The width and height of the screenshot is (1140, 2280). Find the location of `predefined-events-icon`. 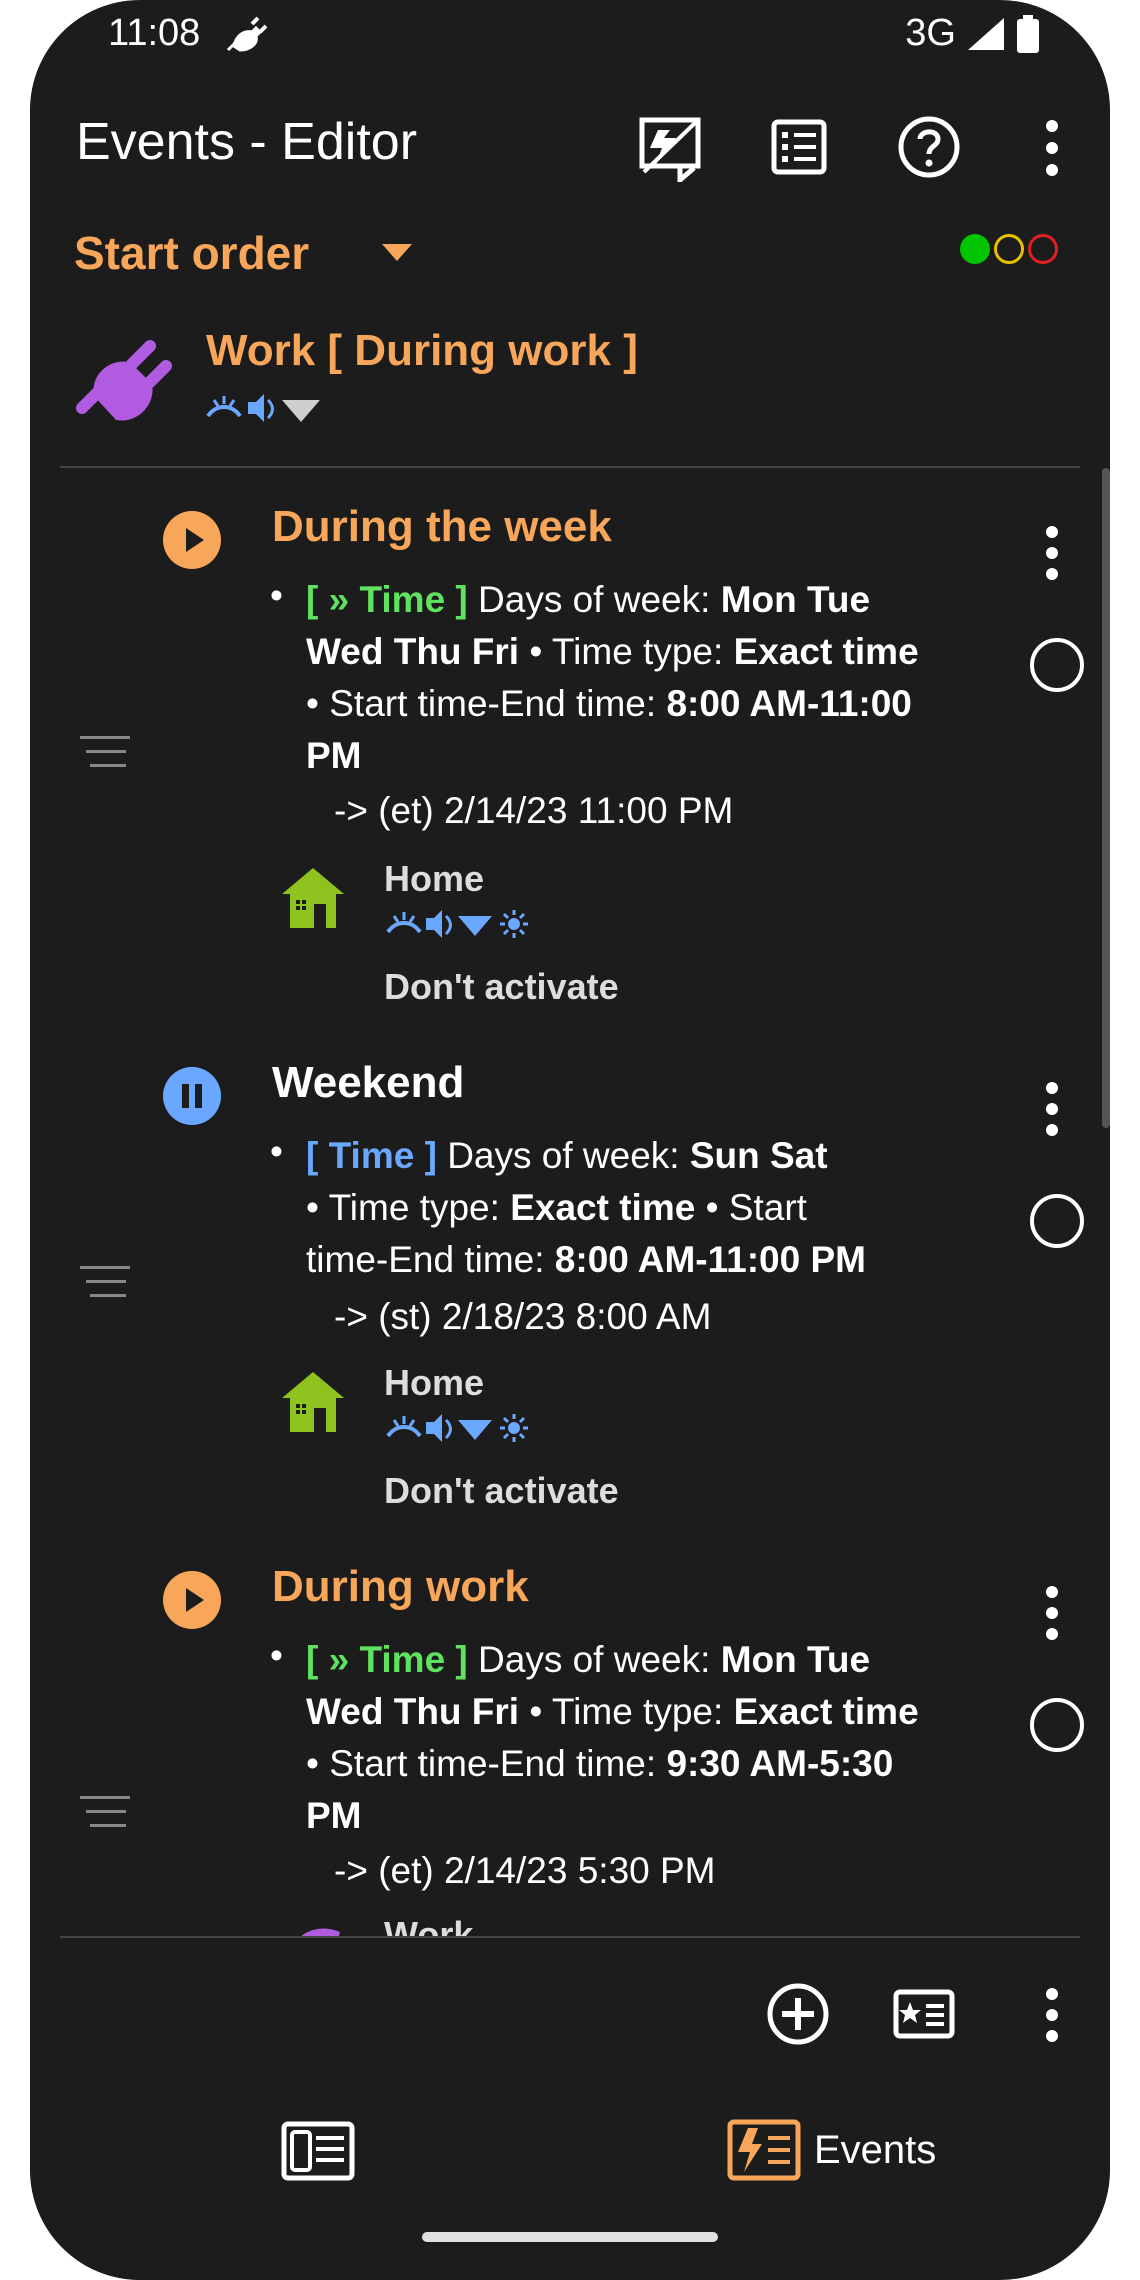

predefined-events-icon is located at coordinates (924, 2014).